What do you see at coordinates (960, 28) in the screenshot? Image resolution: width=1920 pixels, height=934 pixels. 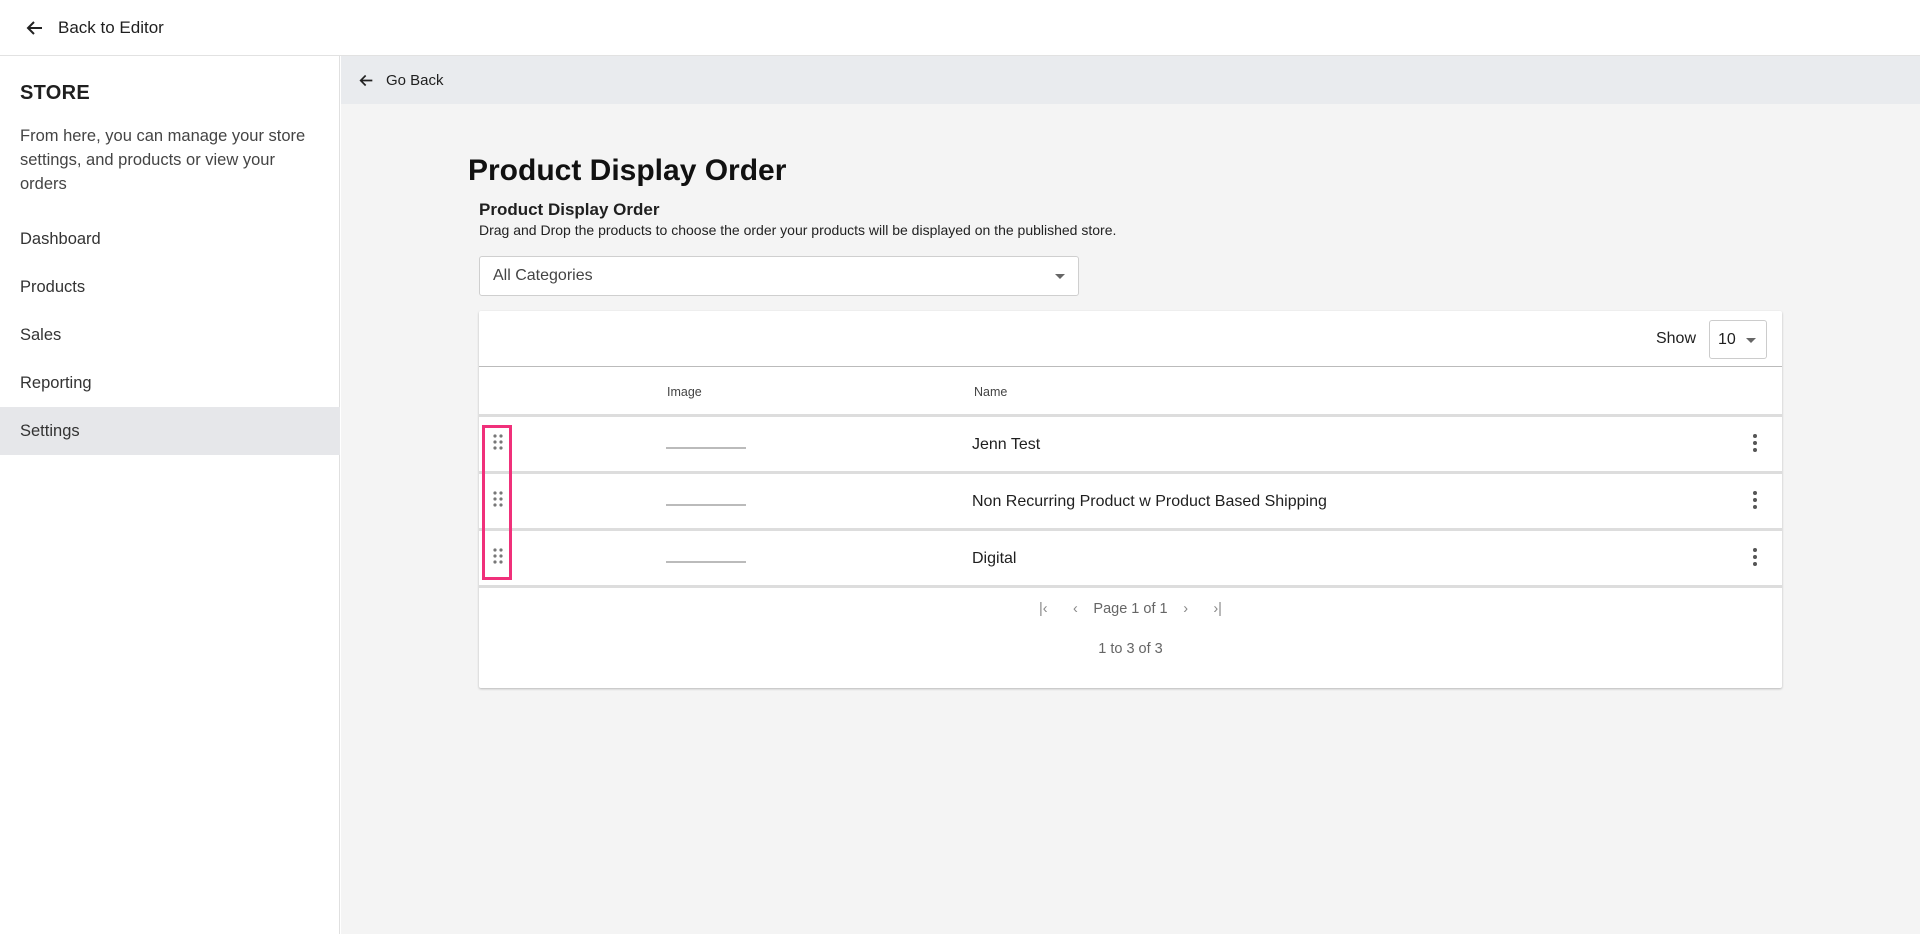 I see `back-to-editor-button: Back to Editor` at bounding box center [960, 28].